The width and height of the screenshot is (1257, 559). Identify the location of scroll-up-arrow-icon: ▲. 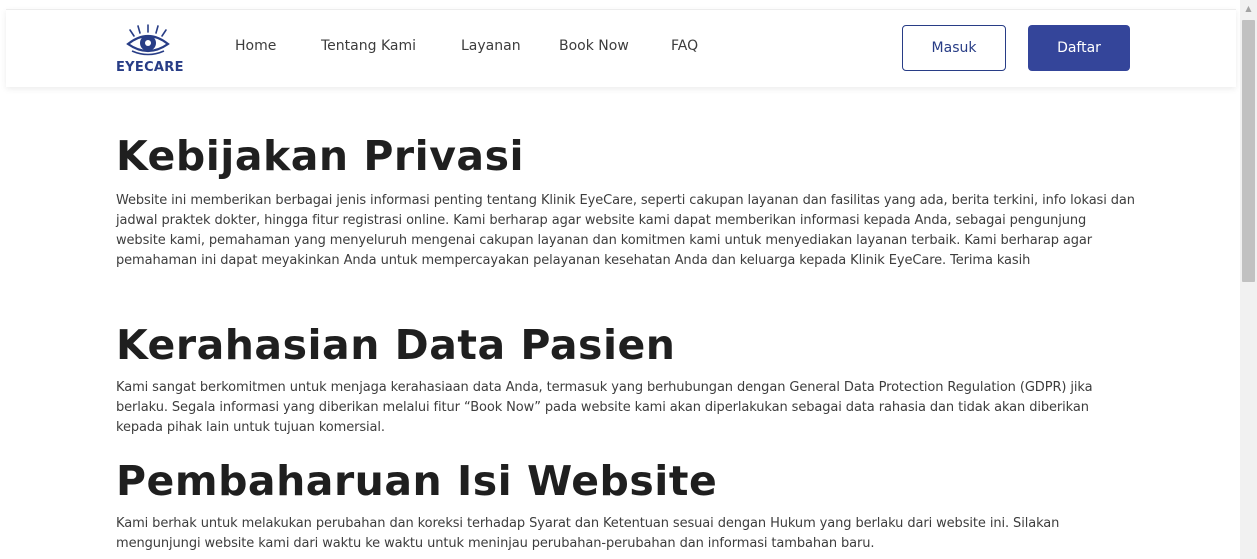
(1248, 8).